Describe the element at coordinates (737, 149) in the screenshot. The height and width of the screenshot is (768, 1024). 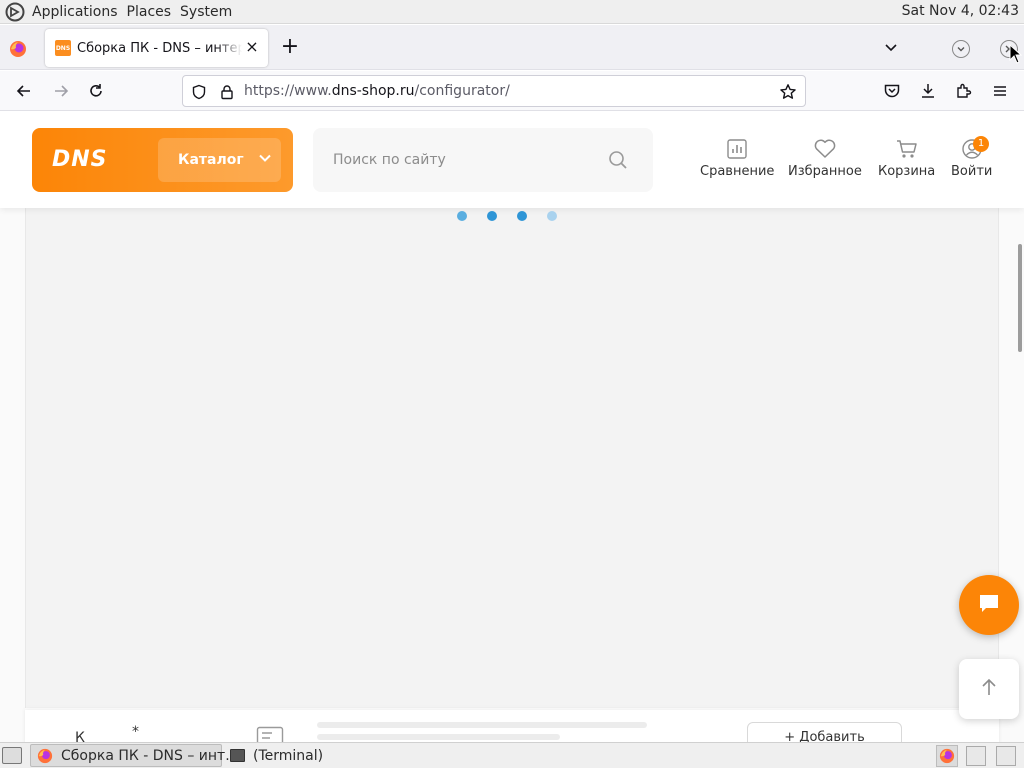
I see `compare-icon` at that location.